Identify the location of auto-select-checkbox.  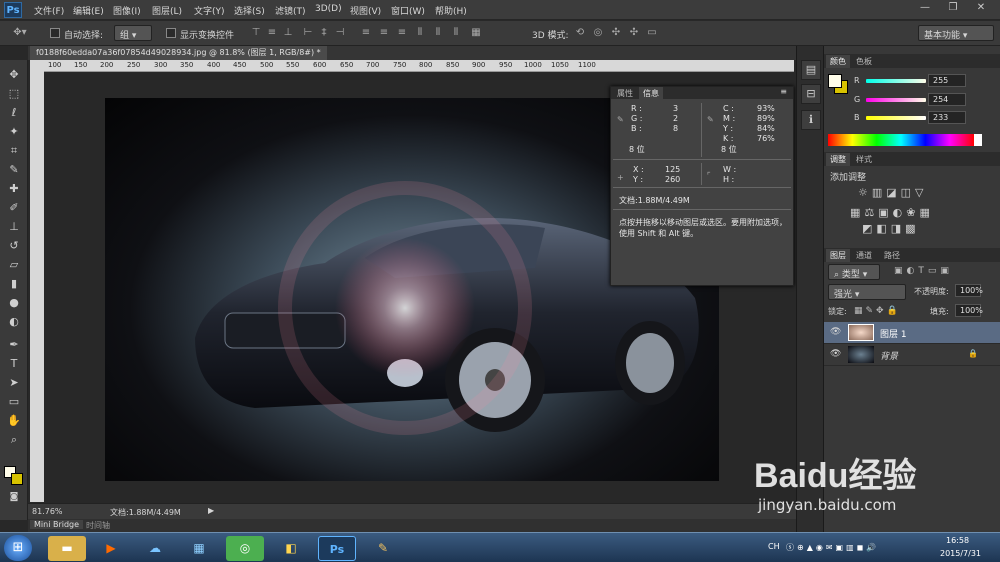
(55, 33).